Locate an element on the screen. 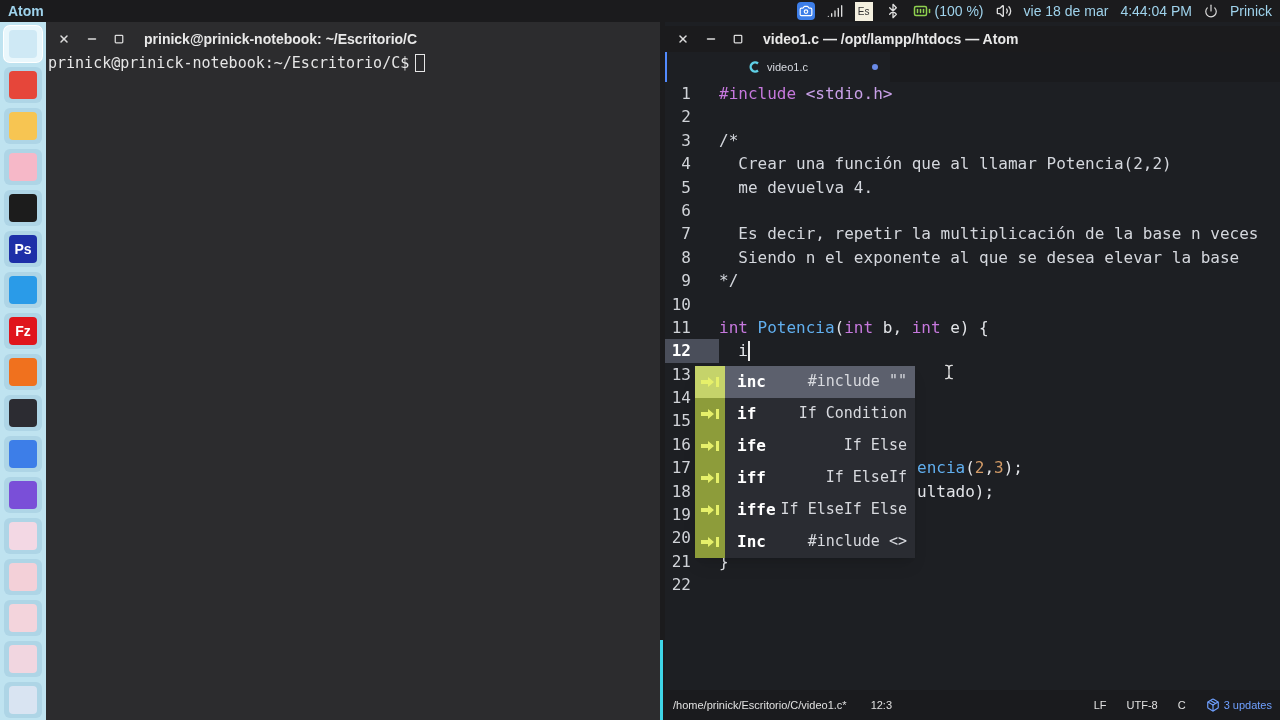 The width and height of the screenshot is (1280, 720). keyboard-layout: Es is located at coordinates (863, 11).